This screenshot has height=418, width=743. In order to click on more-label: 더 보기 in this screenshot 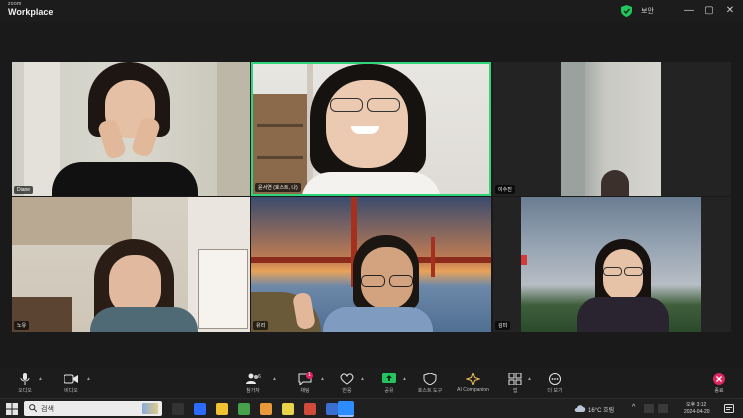, I will do `click(555, 391)`.